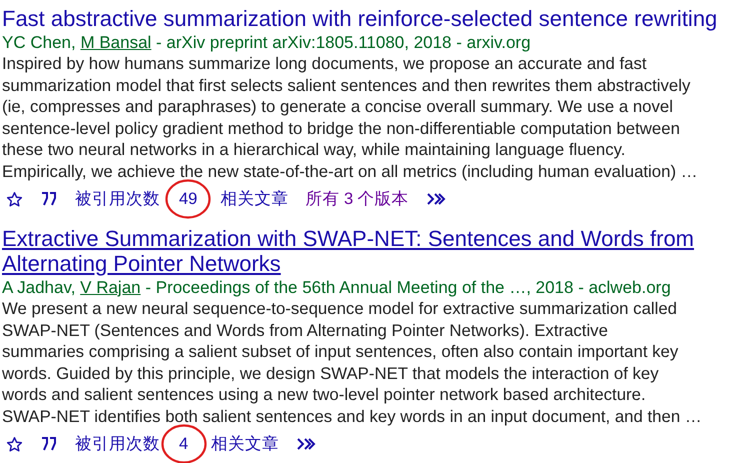 This screenshot has width=737, height=463. Describe the element at coordinates (110, 287) in the screenshot. I see `author-link: V Rajan` at that location.